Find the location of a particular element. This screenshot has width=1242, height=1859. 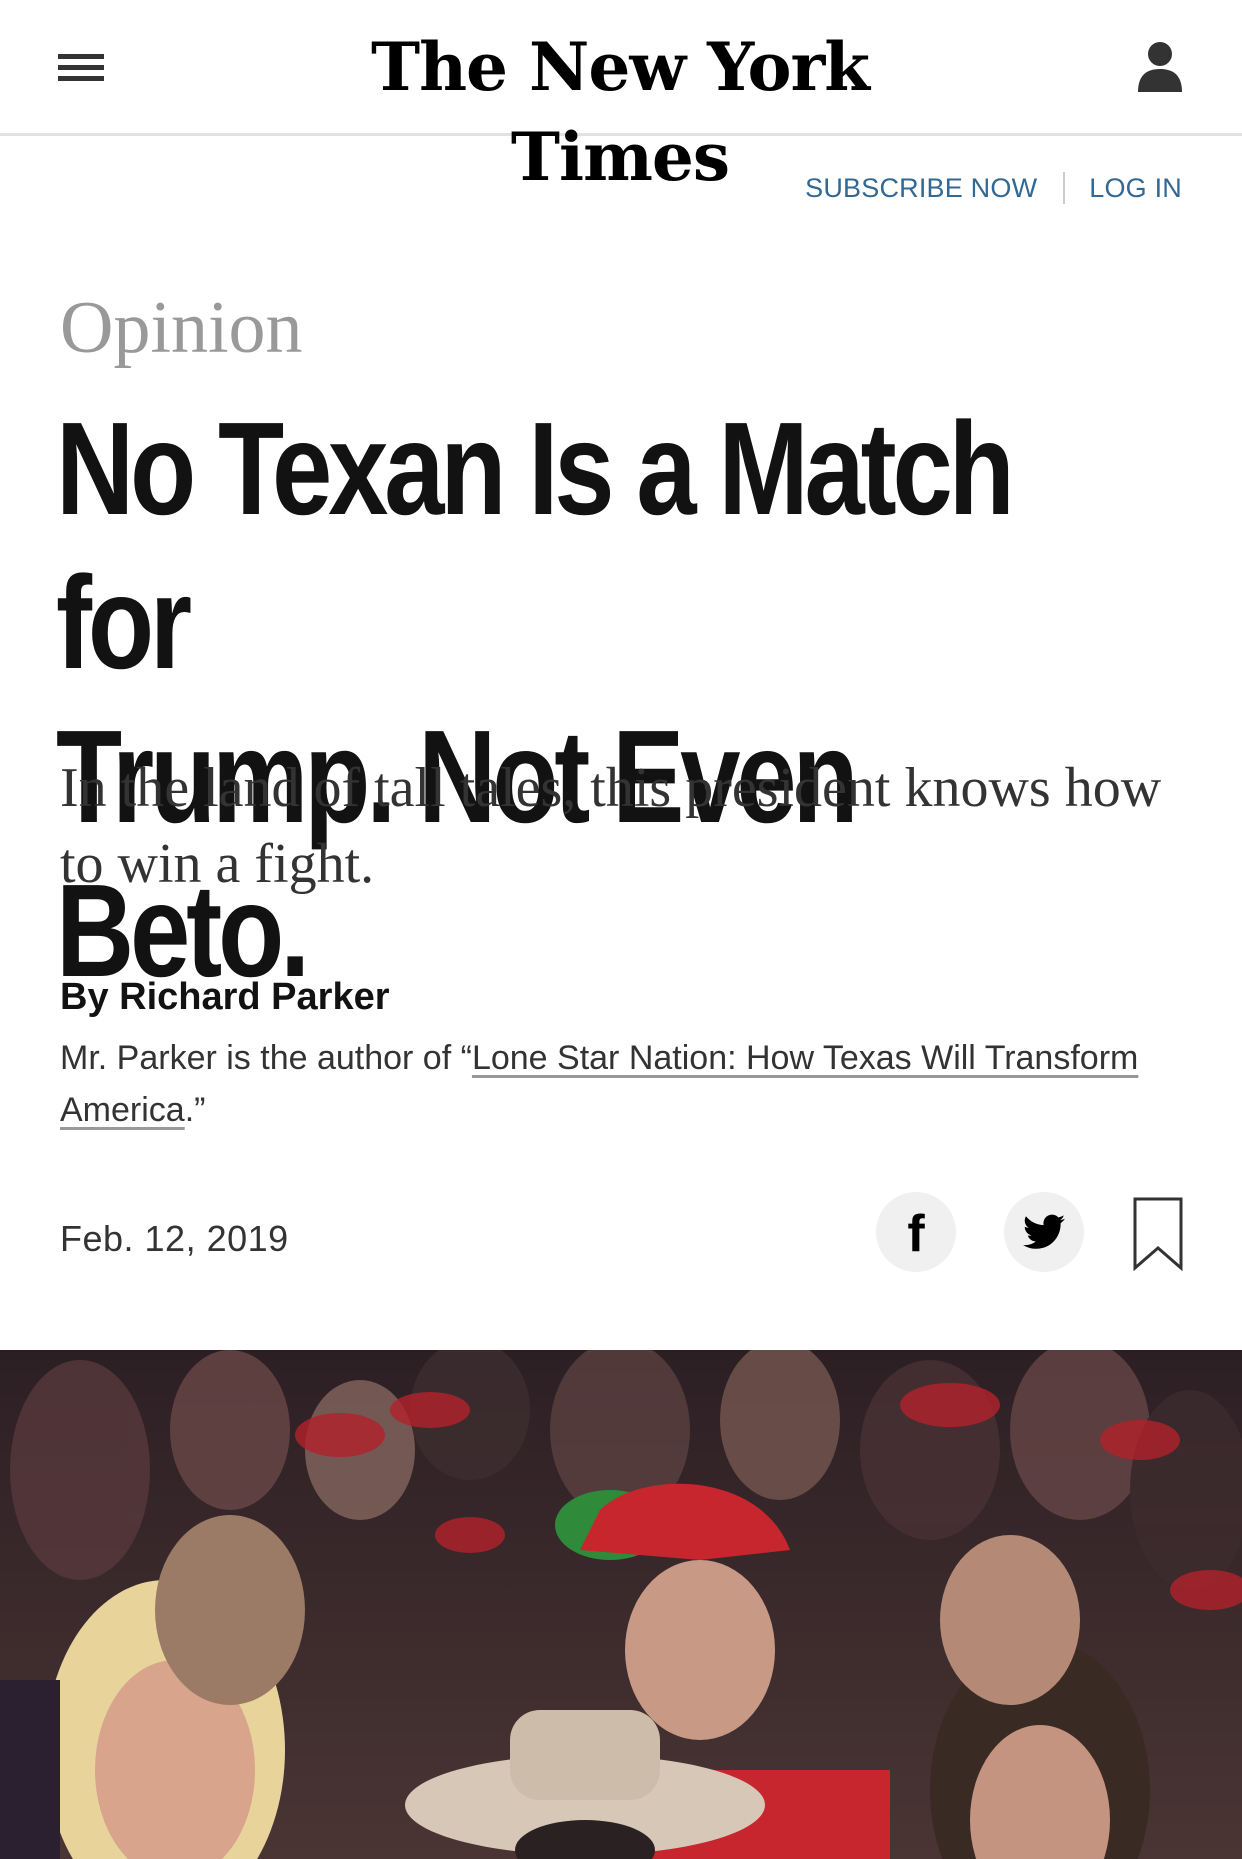

bio-prefix: Mr. Parker is the author of “ is located at coordinates (266, 1058).